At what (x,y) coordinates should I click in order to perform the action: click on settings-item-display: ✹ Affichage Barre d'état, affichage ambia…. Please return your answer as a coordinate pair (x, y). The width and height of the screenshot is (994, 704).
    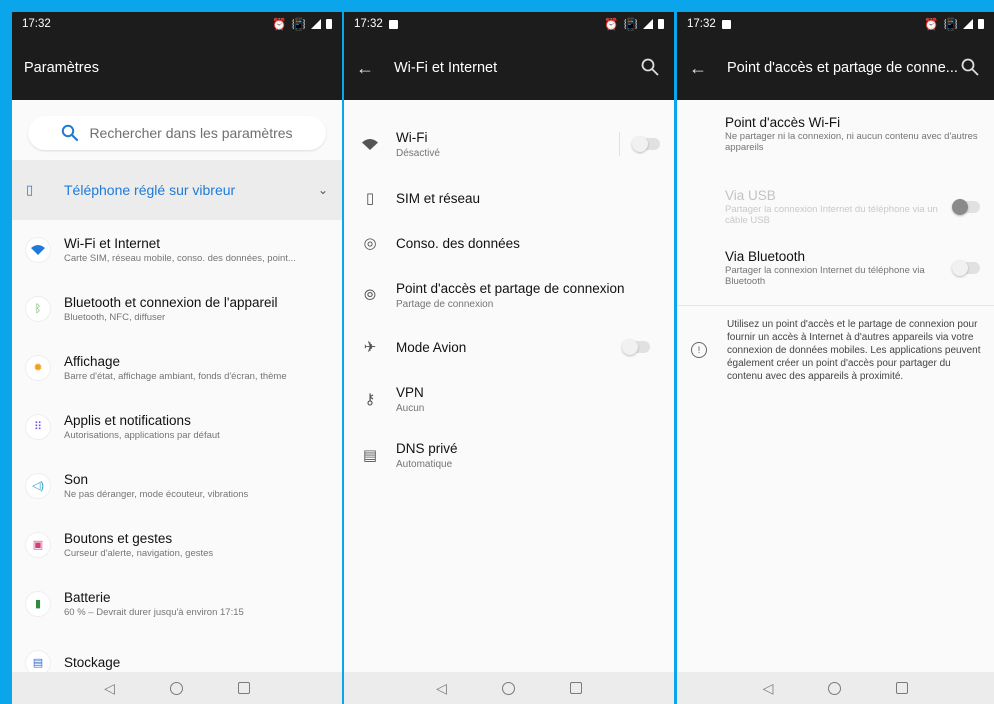
    Looking at the image, I should click on (177, 367).